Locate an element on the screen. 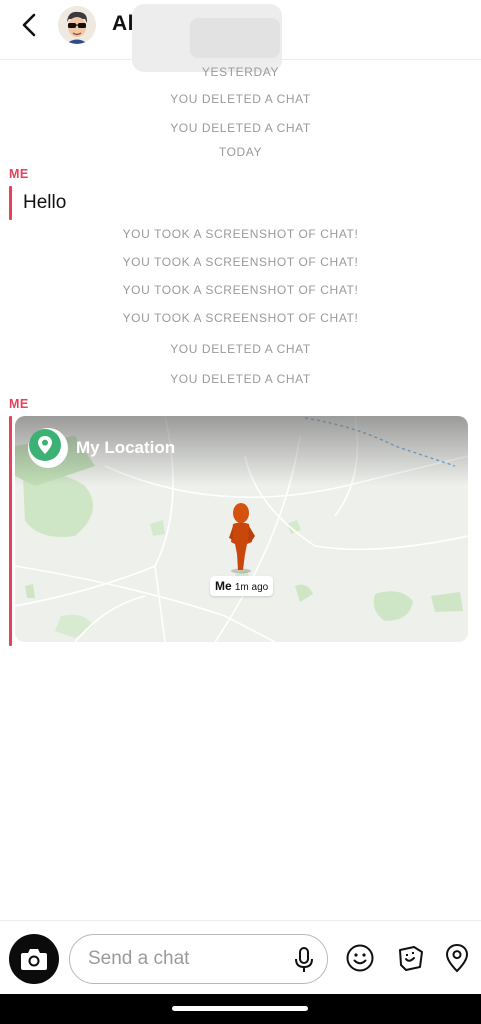 This screenshot has width=481, height=1024. contact-avatar is located at coordinates (77, 25).